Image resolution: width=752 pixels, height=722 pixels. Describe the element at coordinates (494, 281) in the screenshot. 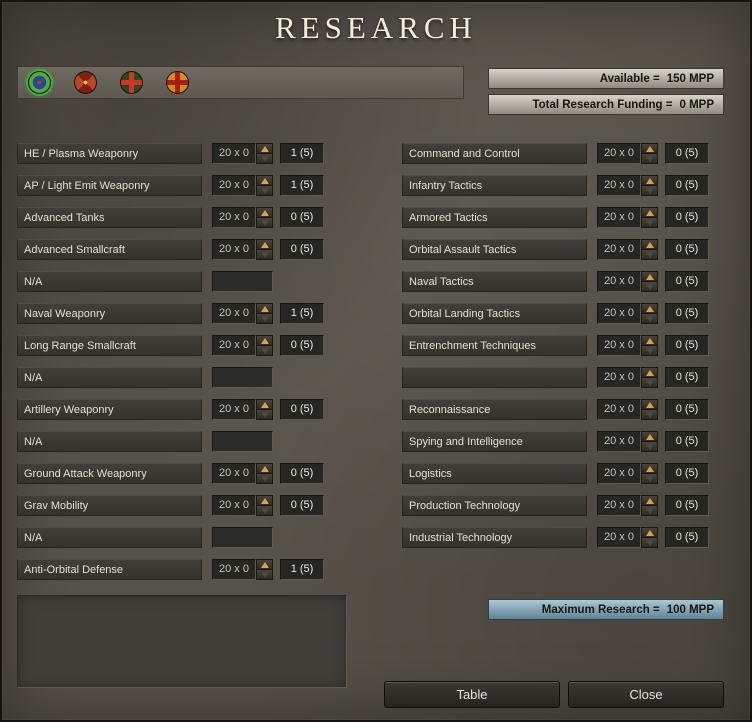

I see `research-category-label: Naval Tactics` at that location.